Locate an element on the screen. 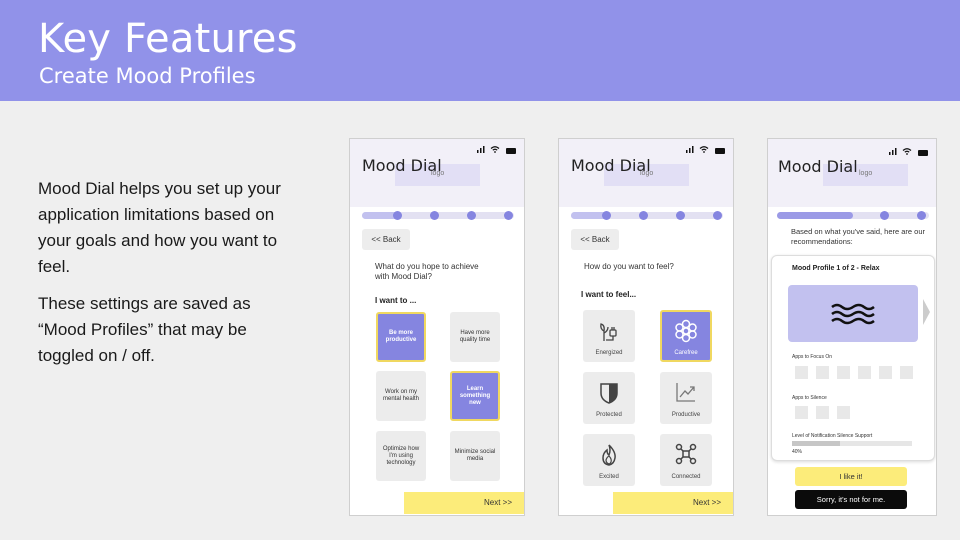 Image resolution: width=960 pixels, height=540 pixels. waves-icon is located at coordinates (853, 314).